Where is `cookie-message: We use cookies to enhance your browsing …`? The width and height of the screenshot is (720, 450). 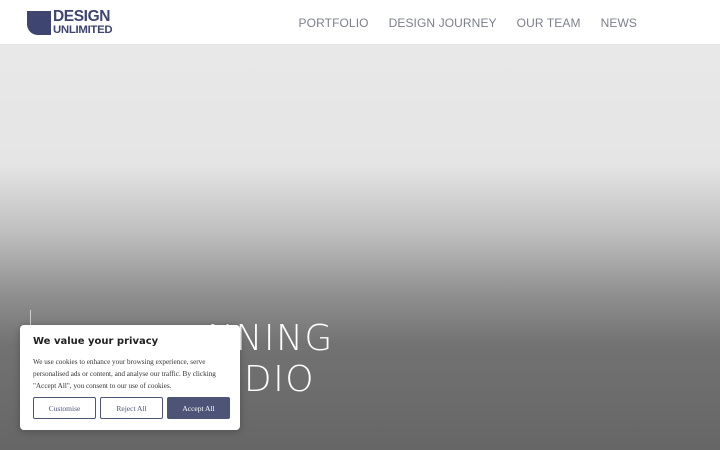 cookie-message: We use cookies to enhance your browsing … is located at coordinates (124, 374).